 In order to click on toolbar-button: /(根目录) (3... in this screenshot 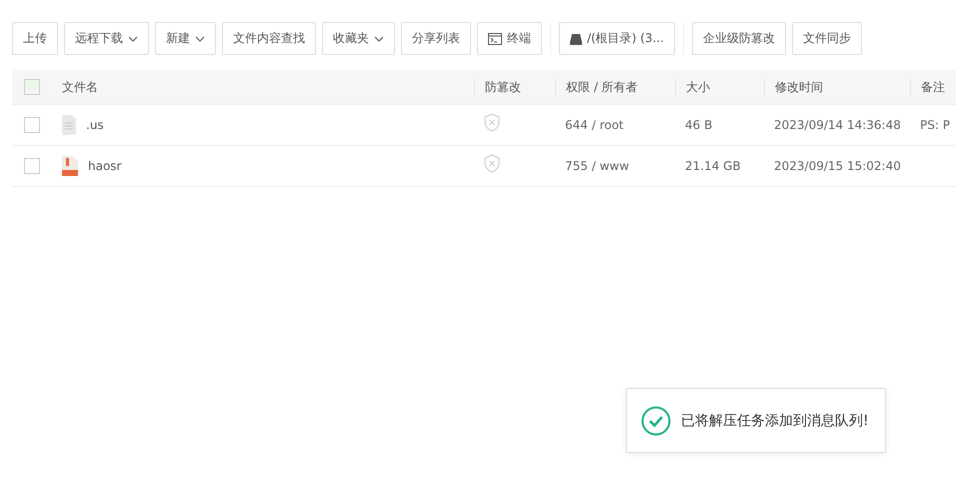, I will do `click(617, 38)`.